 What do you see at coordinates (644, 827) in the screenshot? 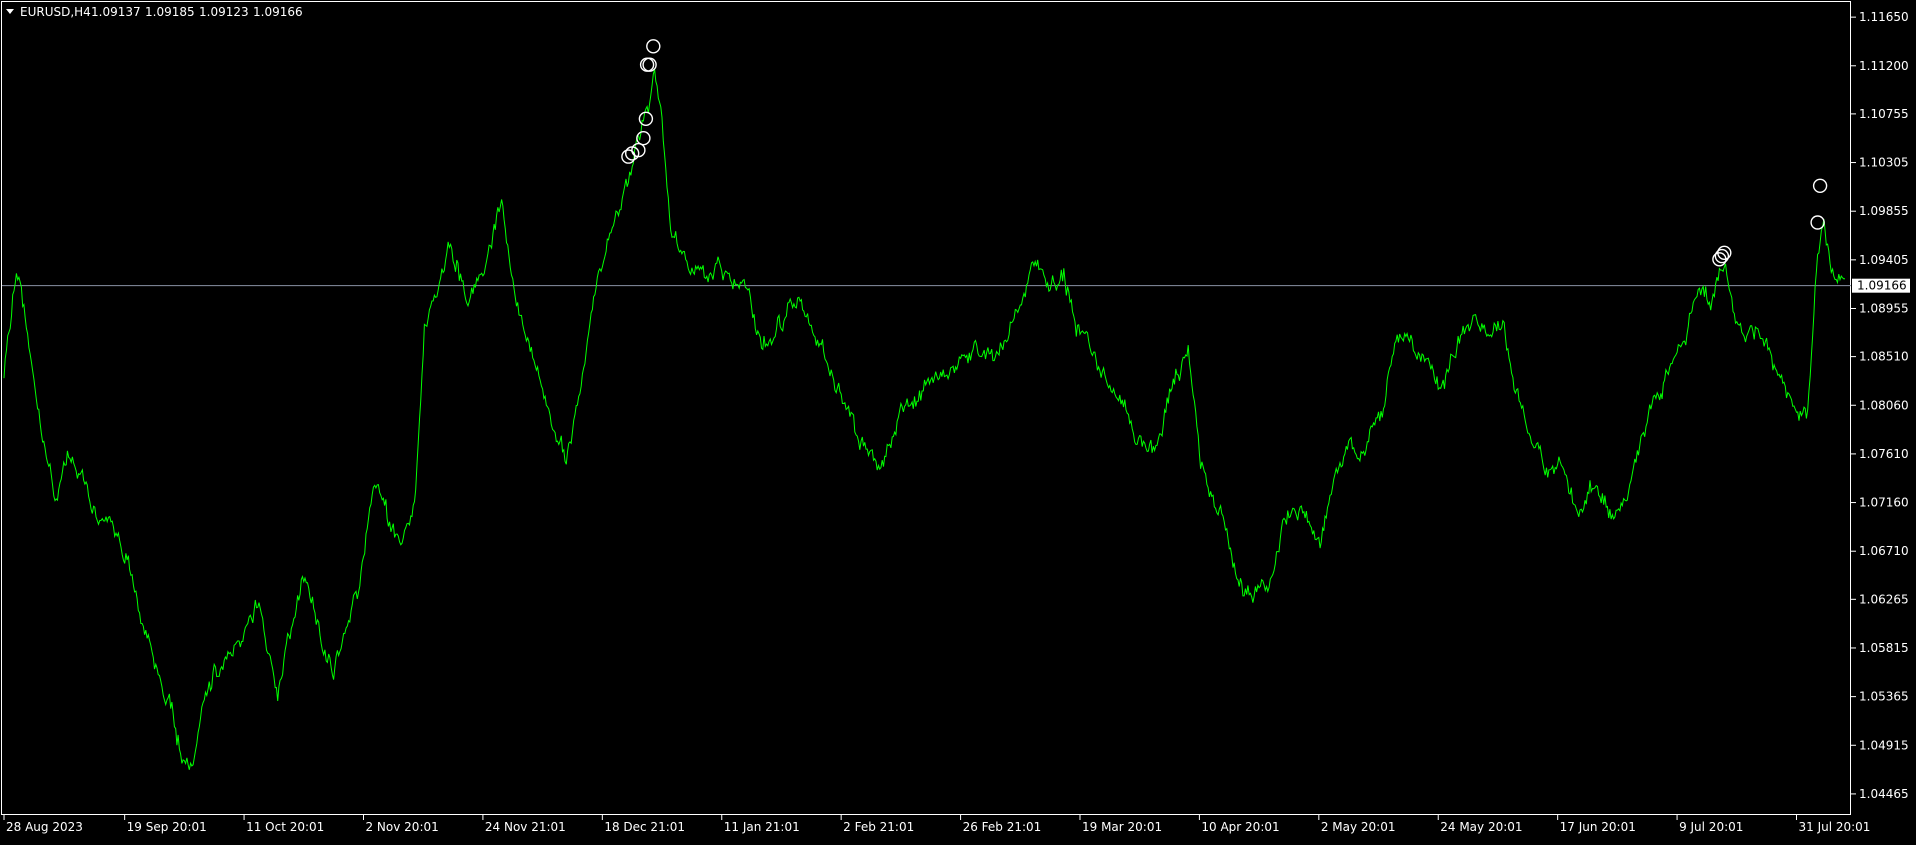
I see `x-tick-label-5: 18 Dec 21:01` at bounding box center [644, 827].